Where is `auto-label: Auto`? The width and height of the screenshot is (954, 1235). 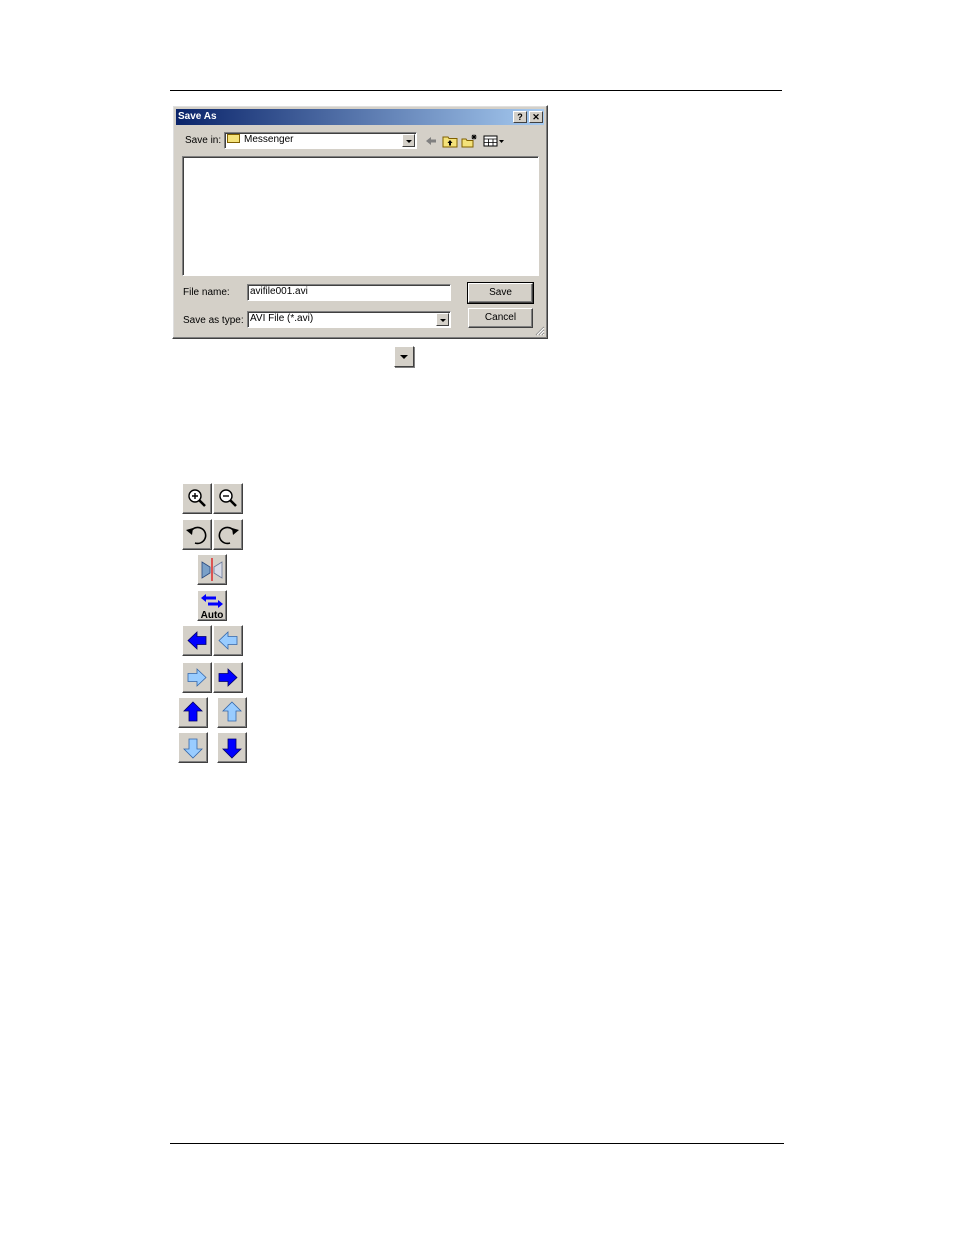 auto-label: Auto is located at coordinates (212, 615).